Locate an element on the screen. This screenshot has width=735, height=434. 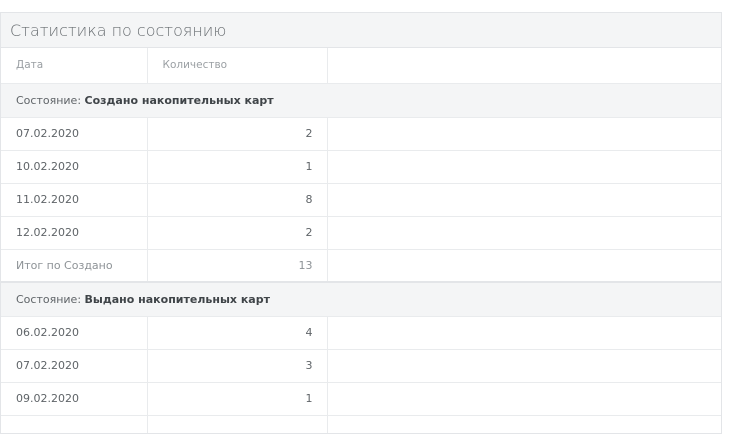
group-label: Состояние: Создано накопительных карт is located at coordinates (361, 100).